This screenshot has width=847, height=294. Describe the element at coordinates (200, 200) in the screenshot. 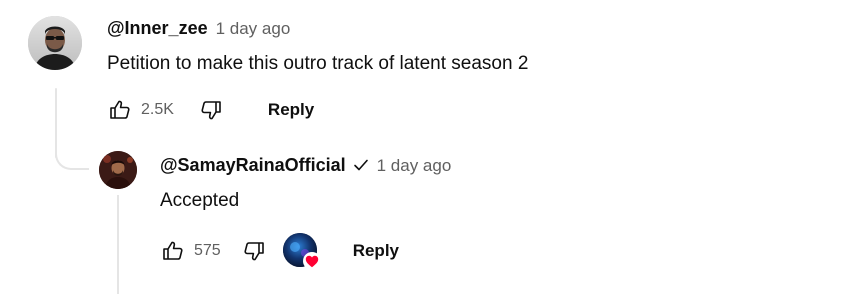

I see `reply-text: Accepted` at that location.